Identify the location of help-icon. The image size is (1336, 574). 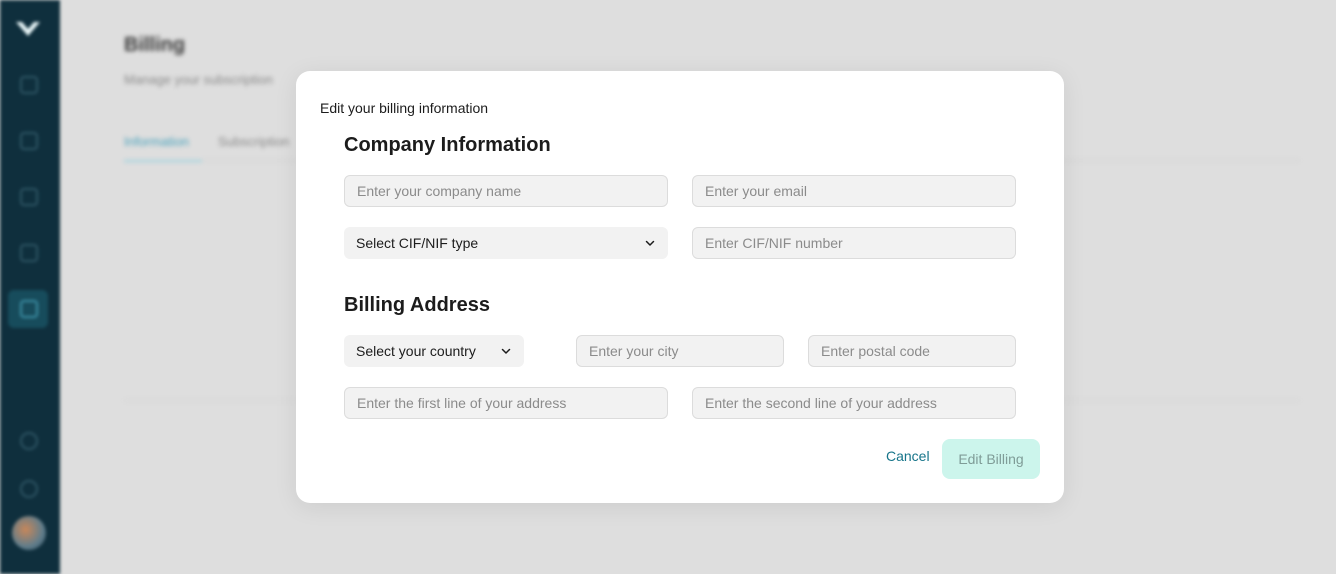
(29, 441).